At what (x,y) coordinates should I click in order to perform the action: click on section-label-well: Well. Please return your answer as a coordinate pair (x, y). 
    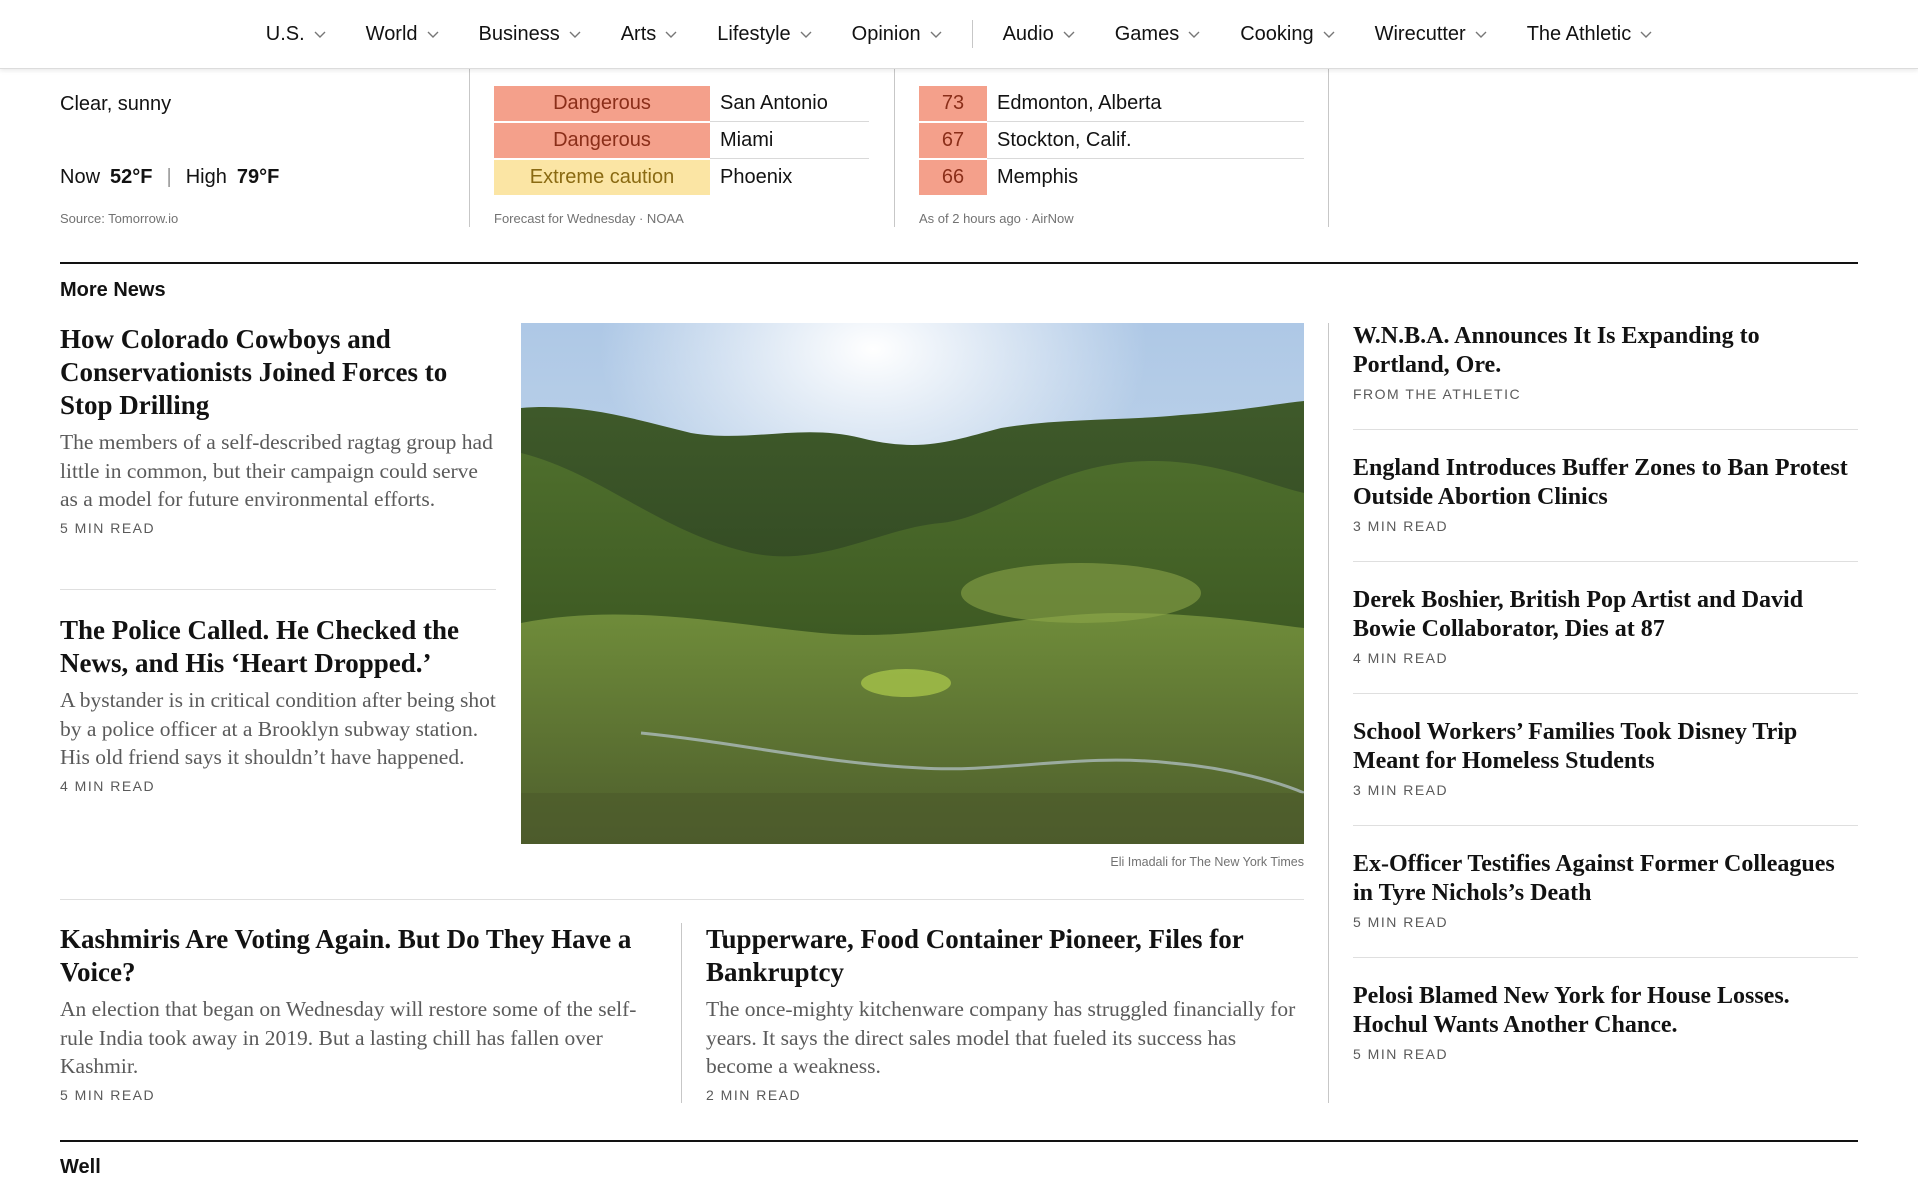
    Looking at the image, I should click on (80, 1167).